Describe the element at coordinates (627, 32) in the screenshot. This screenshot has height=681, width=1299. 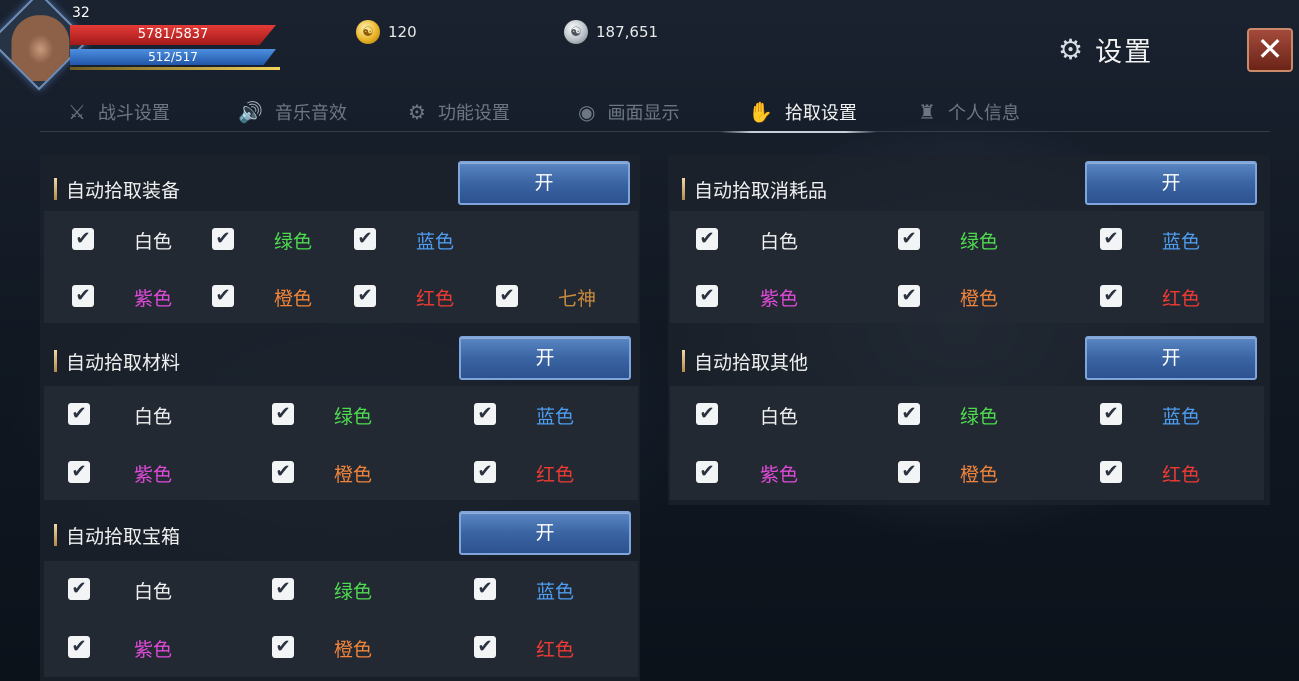
I see `silver-amount: 187,651` at that location.